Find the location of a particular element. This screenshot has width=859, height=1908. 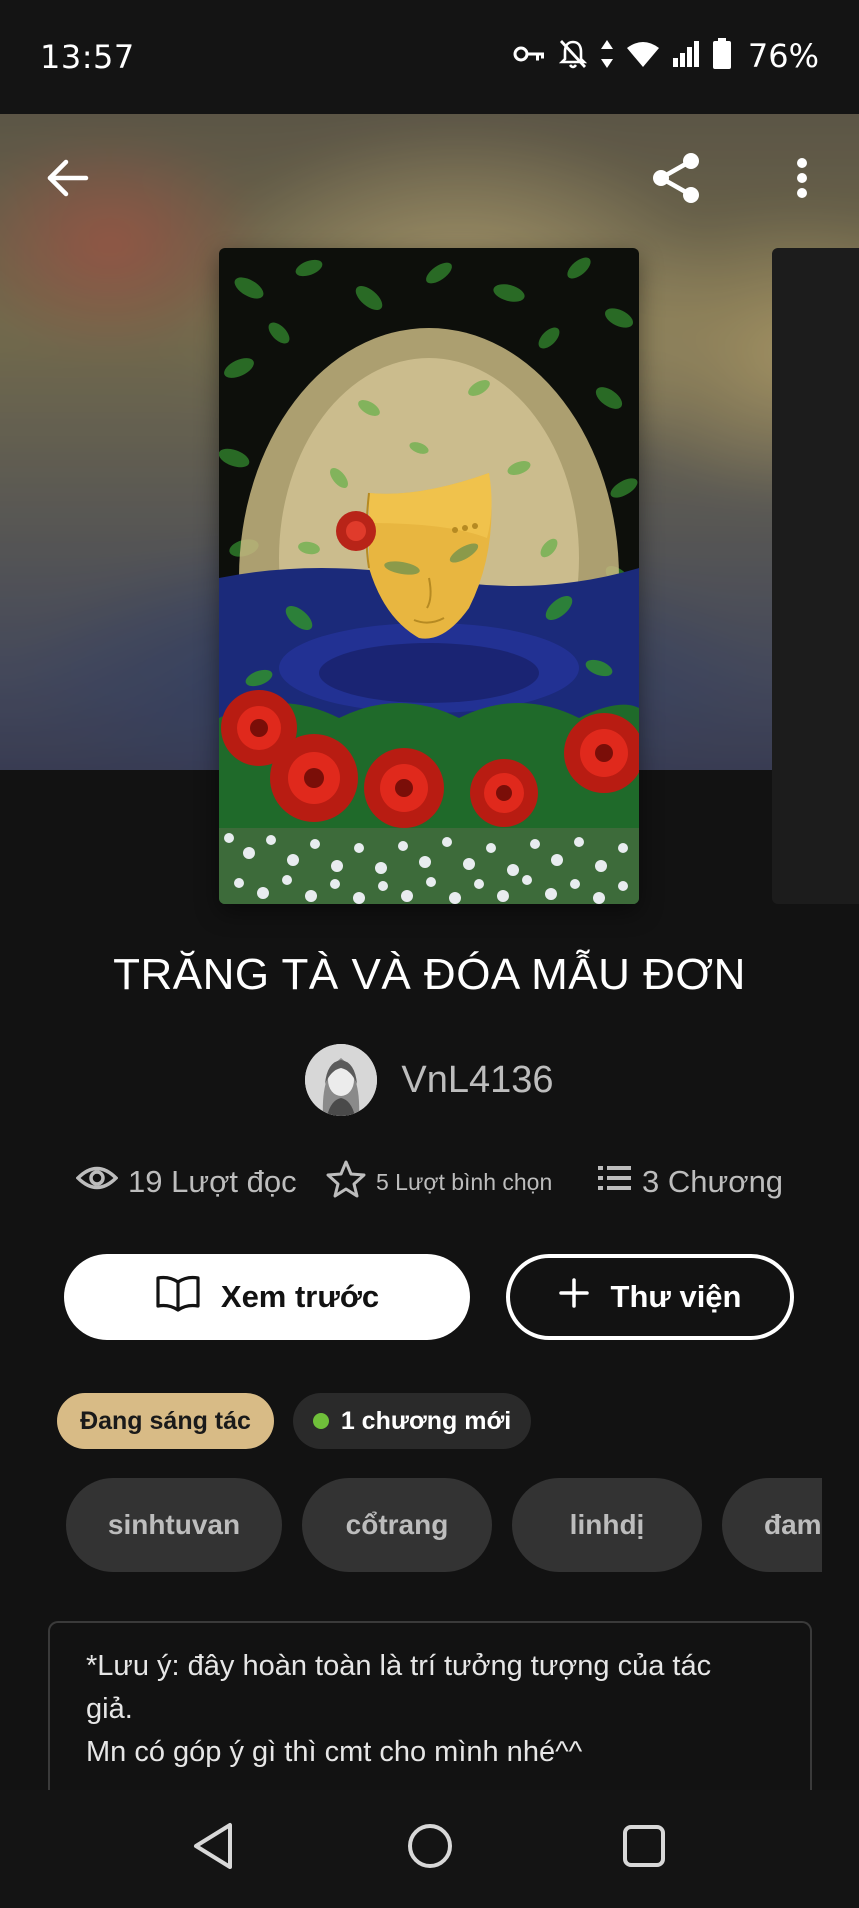

author-row: VnL4136 is located at coordinates (429, 1080).